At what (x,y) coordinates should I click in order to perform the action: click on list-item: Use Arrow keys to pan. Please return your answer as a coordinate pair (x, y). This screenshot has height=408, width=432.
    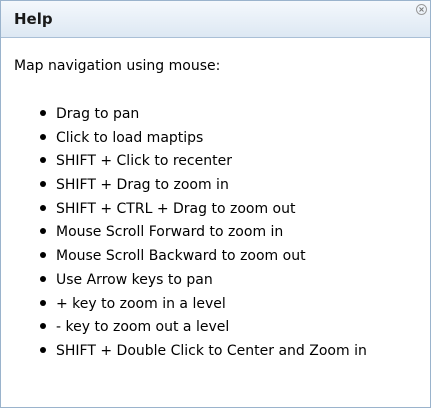
    Looking at the image, I should click on (203, 282).